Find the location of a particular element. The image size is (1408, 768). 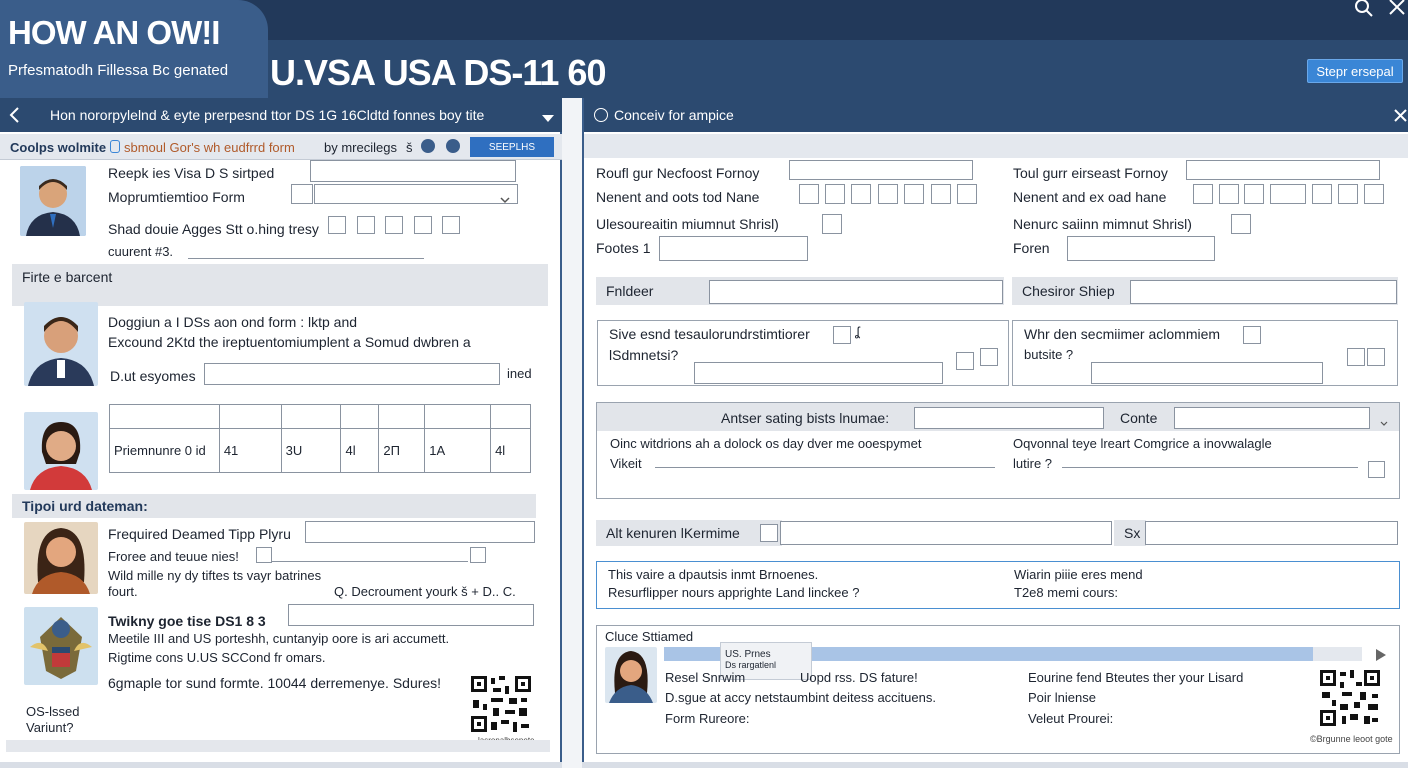

card-r3: Veleut Prourei: is located at coordinates (1071, 718).